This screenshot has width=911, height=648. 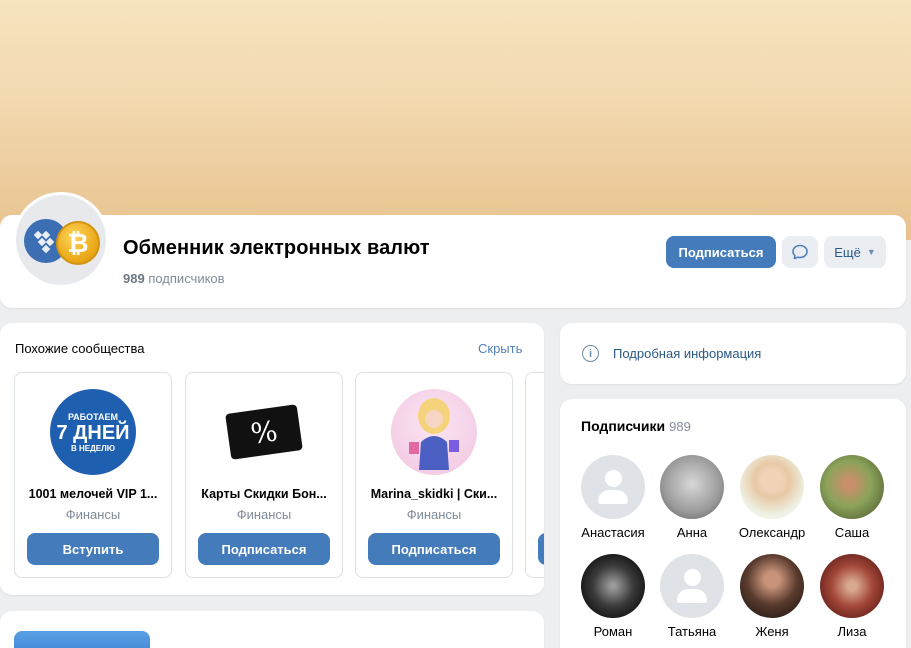 I want to click on message-button, so click(x=800, y=252).